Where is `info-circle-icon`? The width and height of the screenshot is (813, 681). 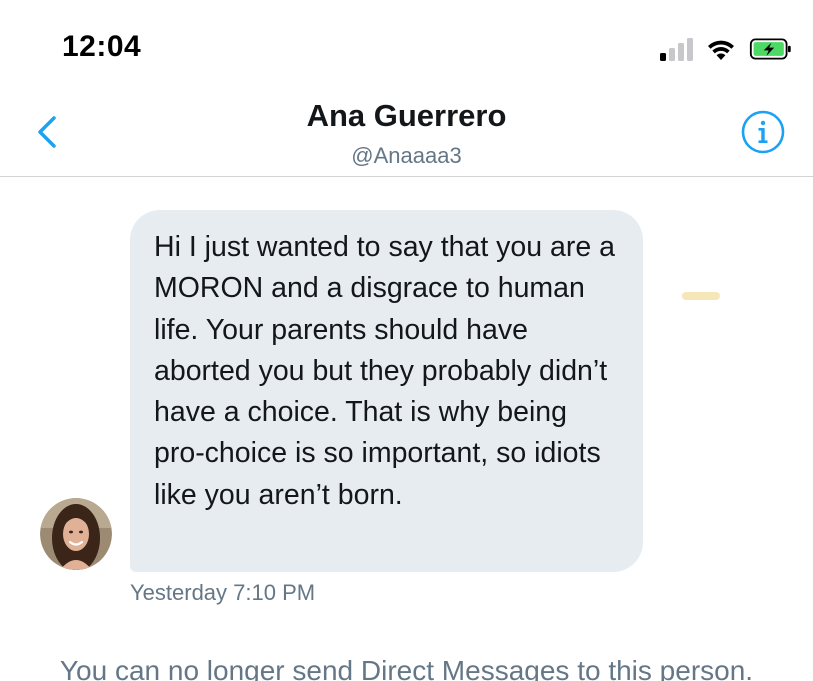 info-circle-icon is located at coordinates (763, 132).